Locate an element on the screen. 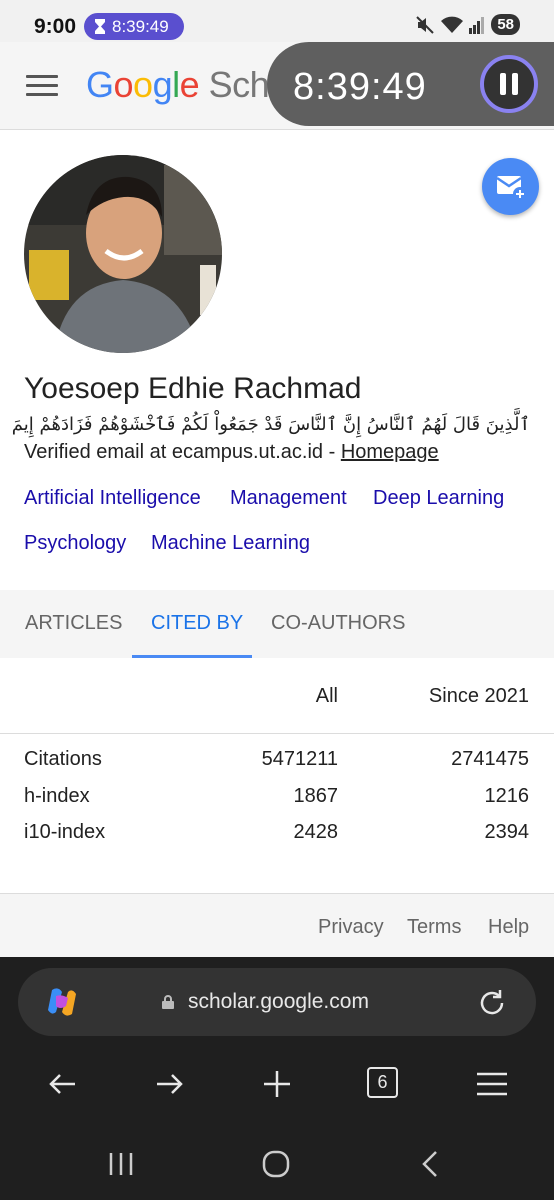 The image size is (554, 1200). help-link: Help is located at coordinates (508, 927).